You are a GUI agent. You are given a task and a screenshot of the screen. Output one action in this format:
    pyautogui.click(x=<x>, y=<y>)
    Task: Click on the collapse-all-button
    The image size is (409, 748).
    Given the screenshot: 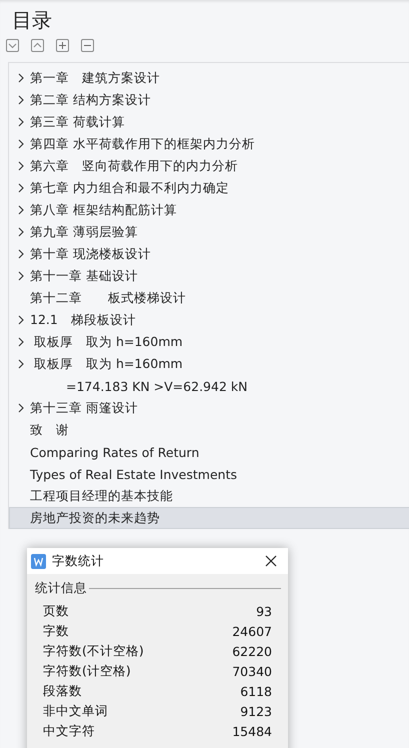 What is the action you would take?
    pyautogui.click(x=12, y=45)
    